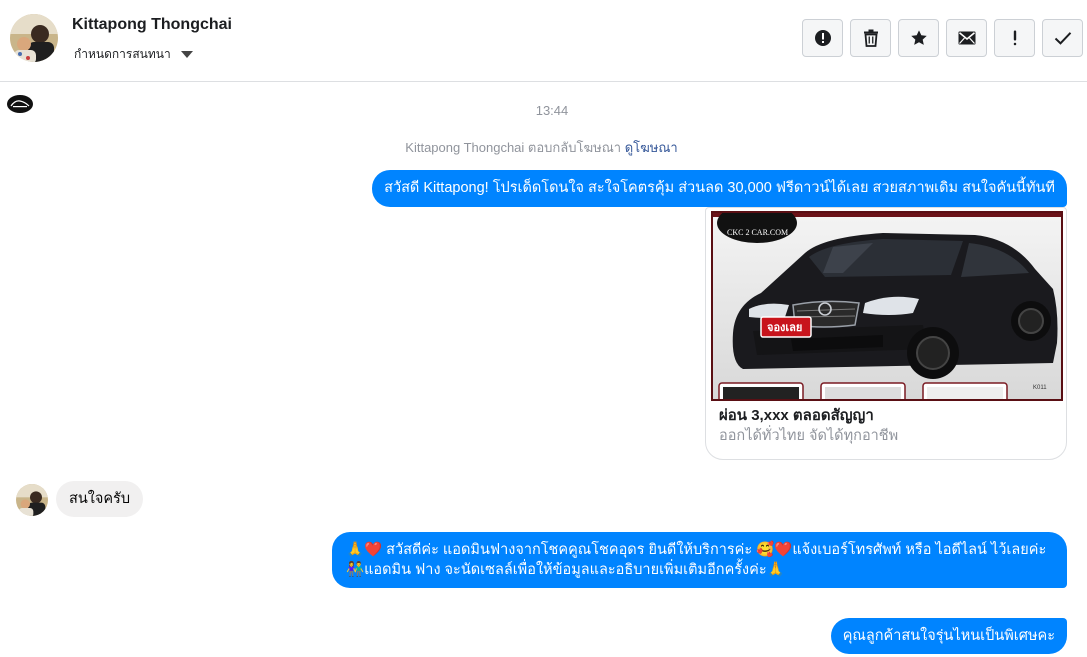 This screenshot has width=1087, height=657. Describe the element at coordinates (774, 550) in the screenshot. I see `smile-heart-emoji: 🥰❤️` at that location.